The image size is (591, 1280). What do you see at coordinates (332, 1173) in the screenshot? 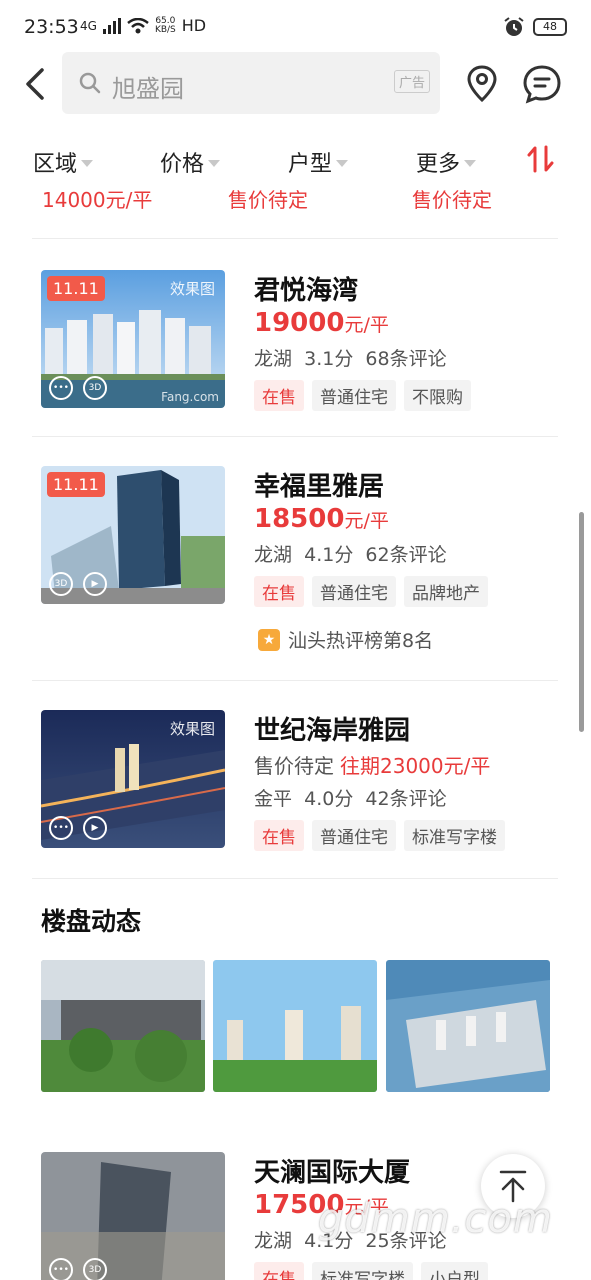
I see `listing-title: 天澜国际大厦` at bounding box center [332, 1173].